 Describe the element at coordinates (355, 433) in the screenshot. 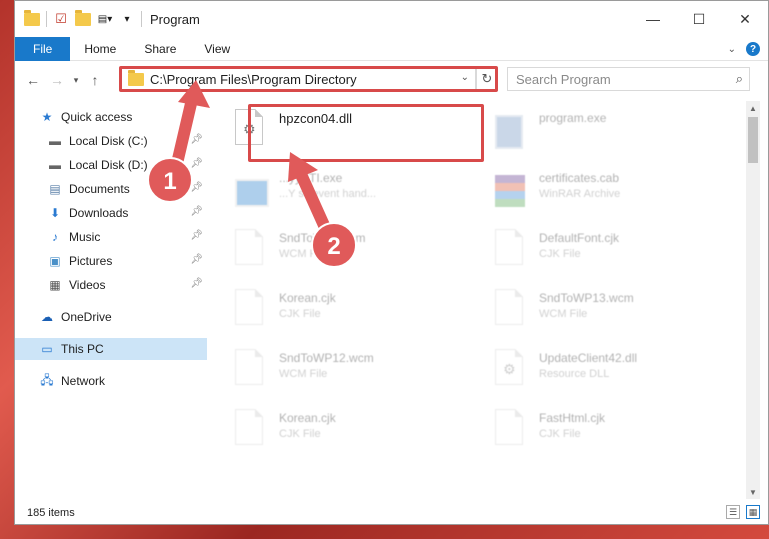

I see `file-item-korean-cjk-2: Korean.cjk CJK File` at that location.